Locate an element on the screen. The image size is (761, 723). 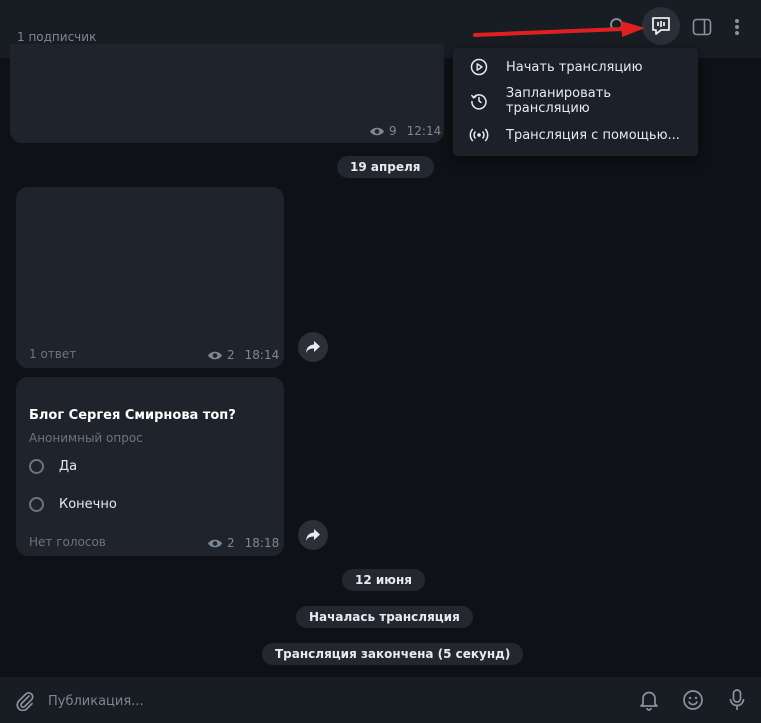
message-time: 18:14 is located at coordinates (262, 355).